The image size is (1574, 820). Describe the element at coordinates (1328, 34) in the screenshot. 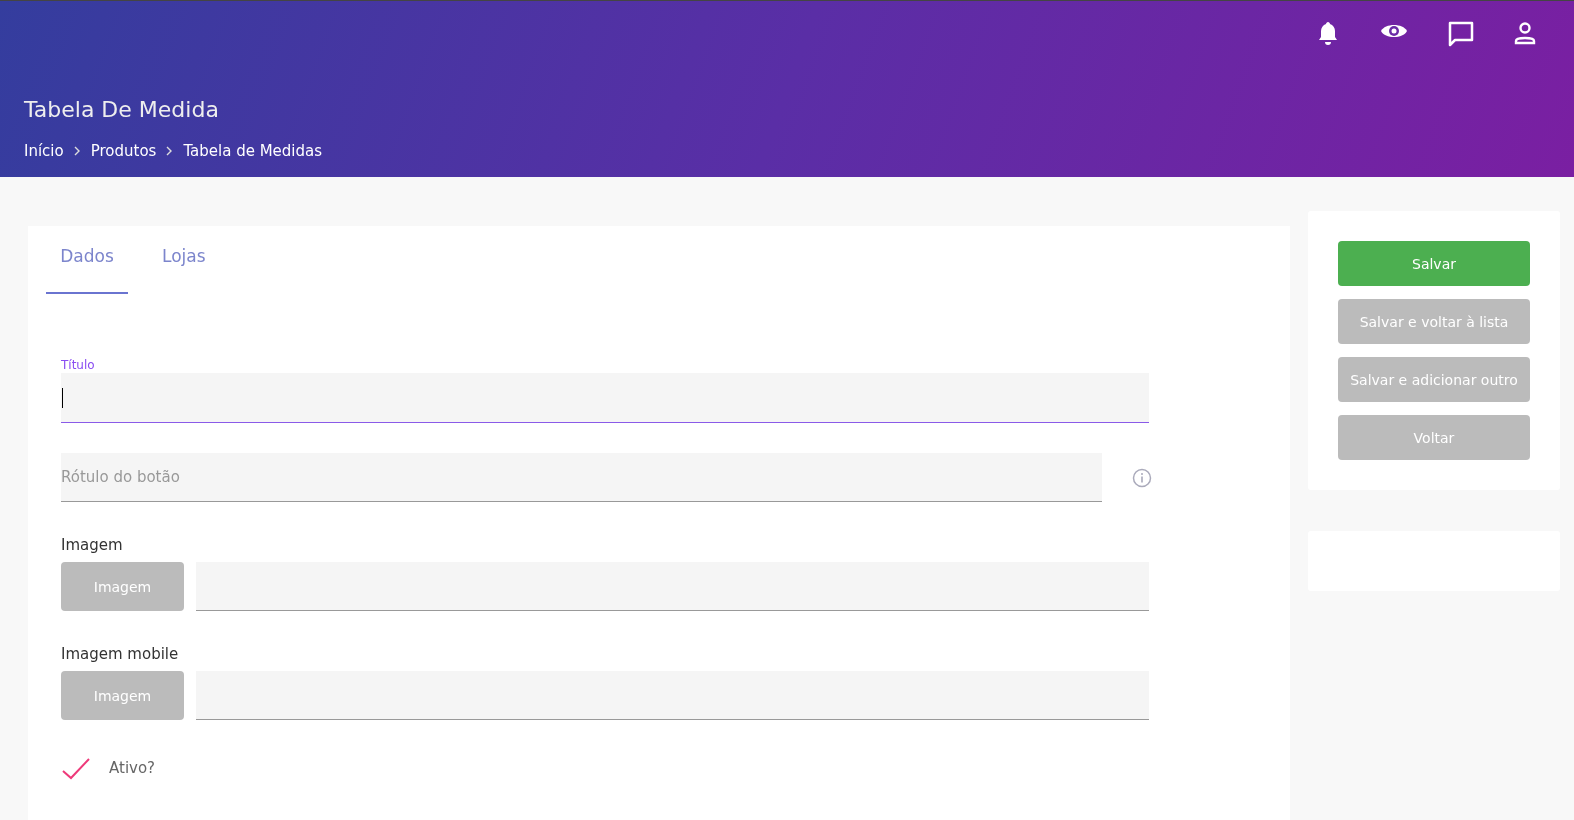

I see `bell-icon` at that location.